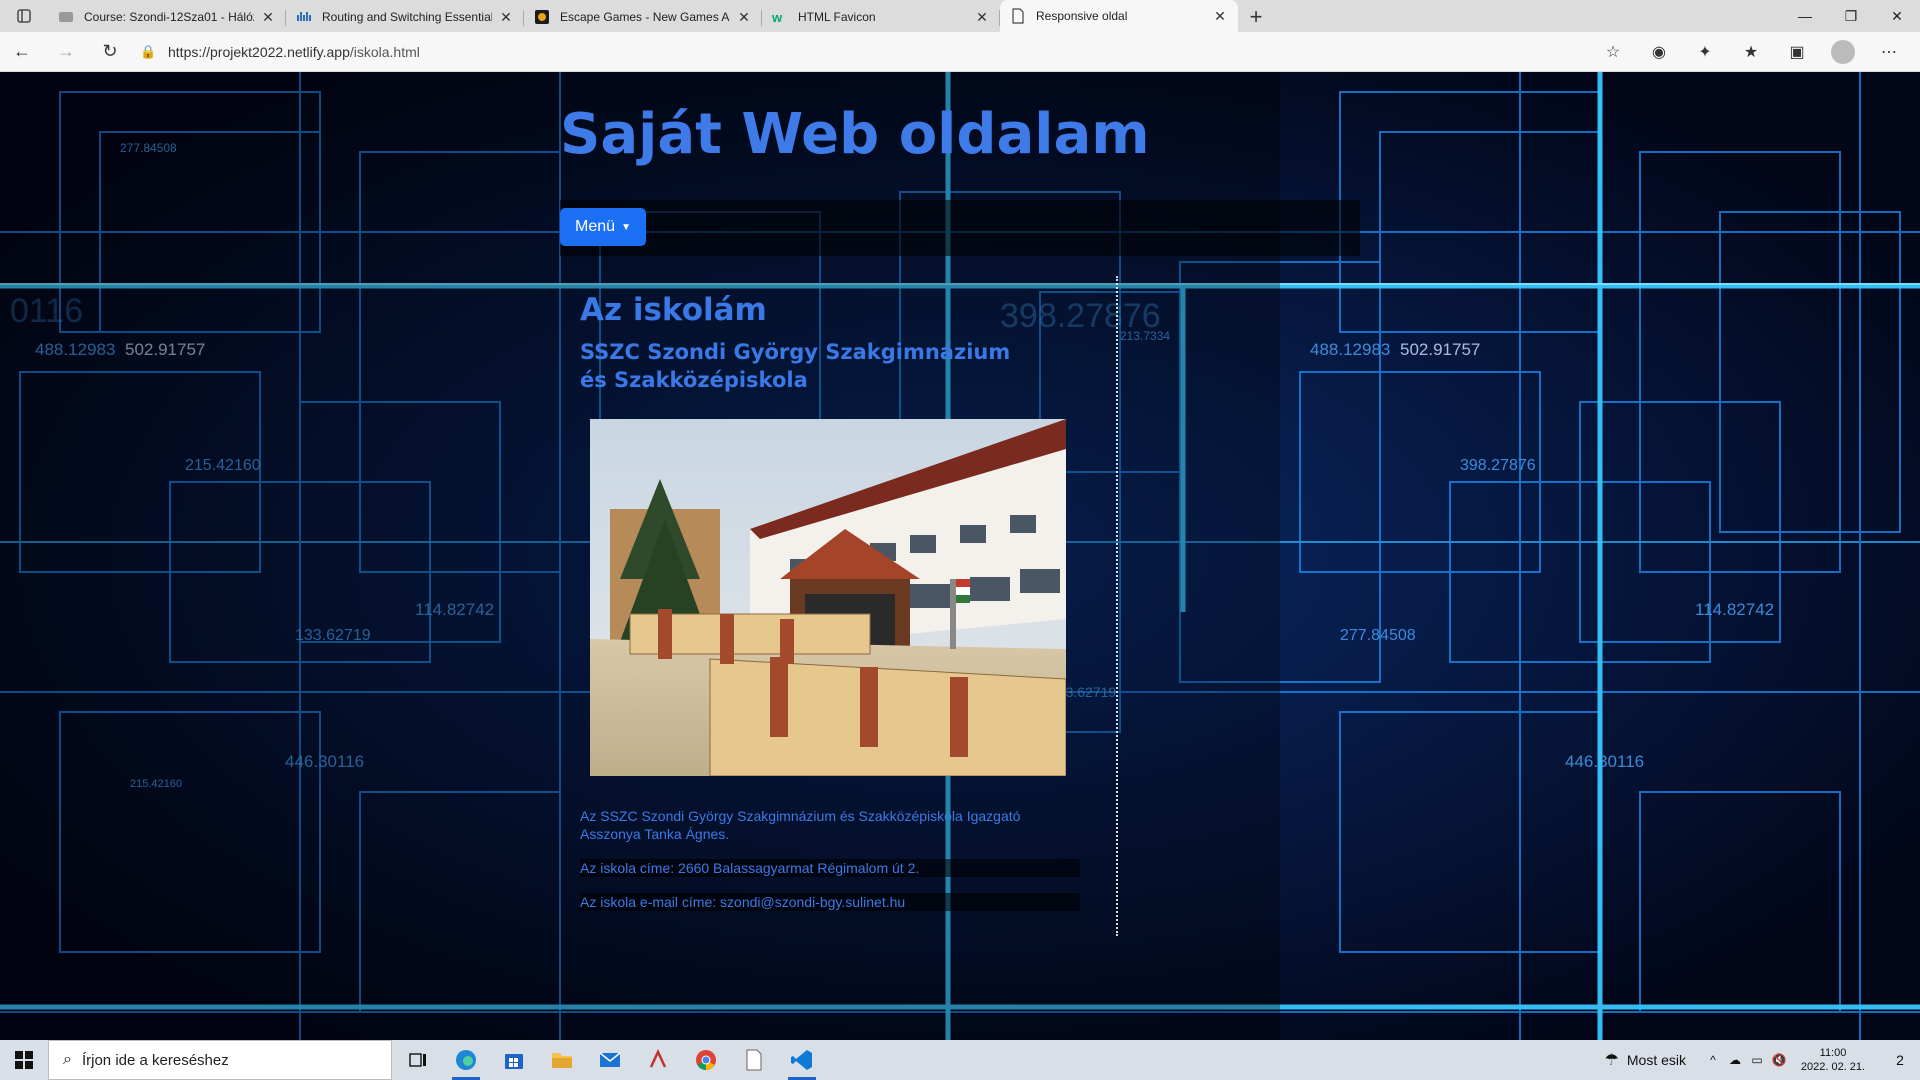 Image resolution: width=1920 pixels, height=1080 pixels. What do you see at coordinates (66, 17) in the screenshot?
I see `moodle-icon` at bounding box center [66, 17].